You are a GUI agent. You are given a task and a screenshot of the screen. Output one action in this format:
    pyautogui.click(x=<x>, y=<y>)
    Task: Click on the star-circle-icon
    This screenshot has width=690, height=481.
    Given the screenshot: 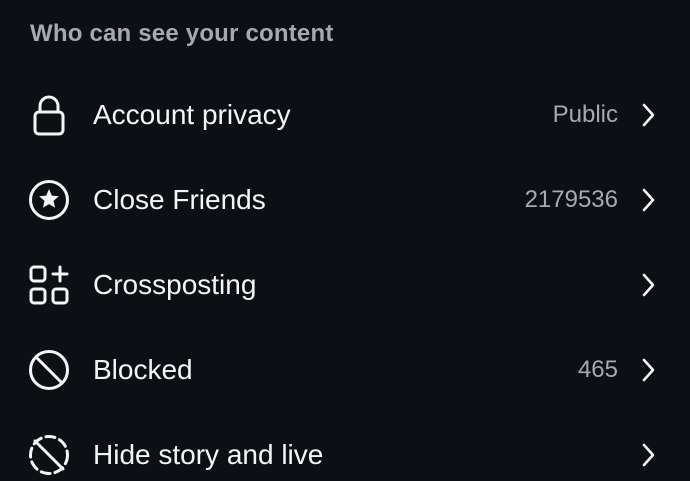 What is the action you would take?
    pyautogui.click(x=49, y=200)
    